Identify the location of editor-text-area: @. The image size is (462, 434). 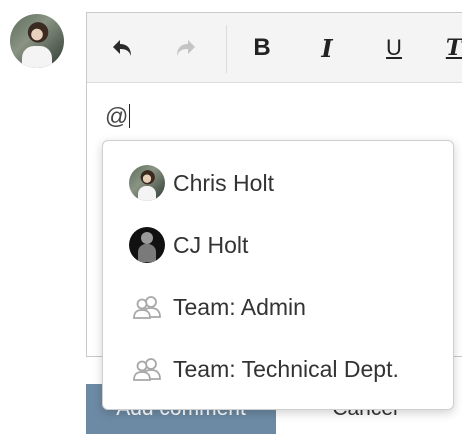
(118, 116).